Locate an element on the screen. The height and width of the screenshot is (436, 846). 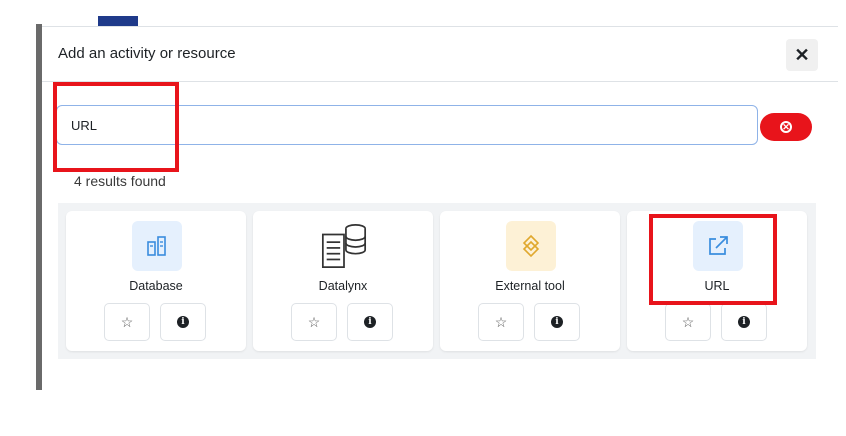
result-name: Database is located at coordinates (156, 286).